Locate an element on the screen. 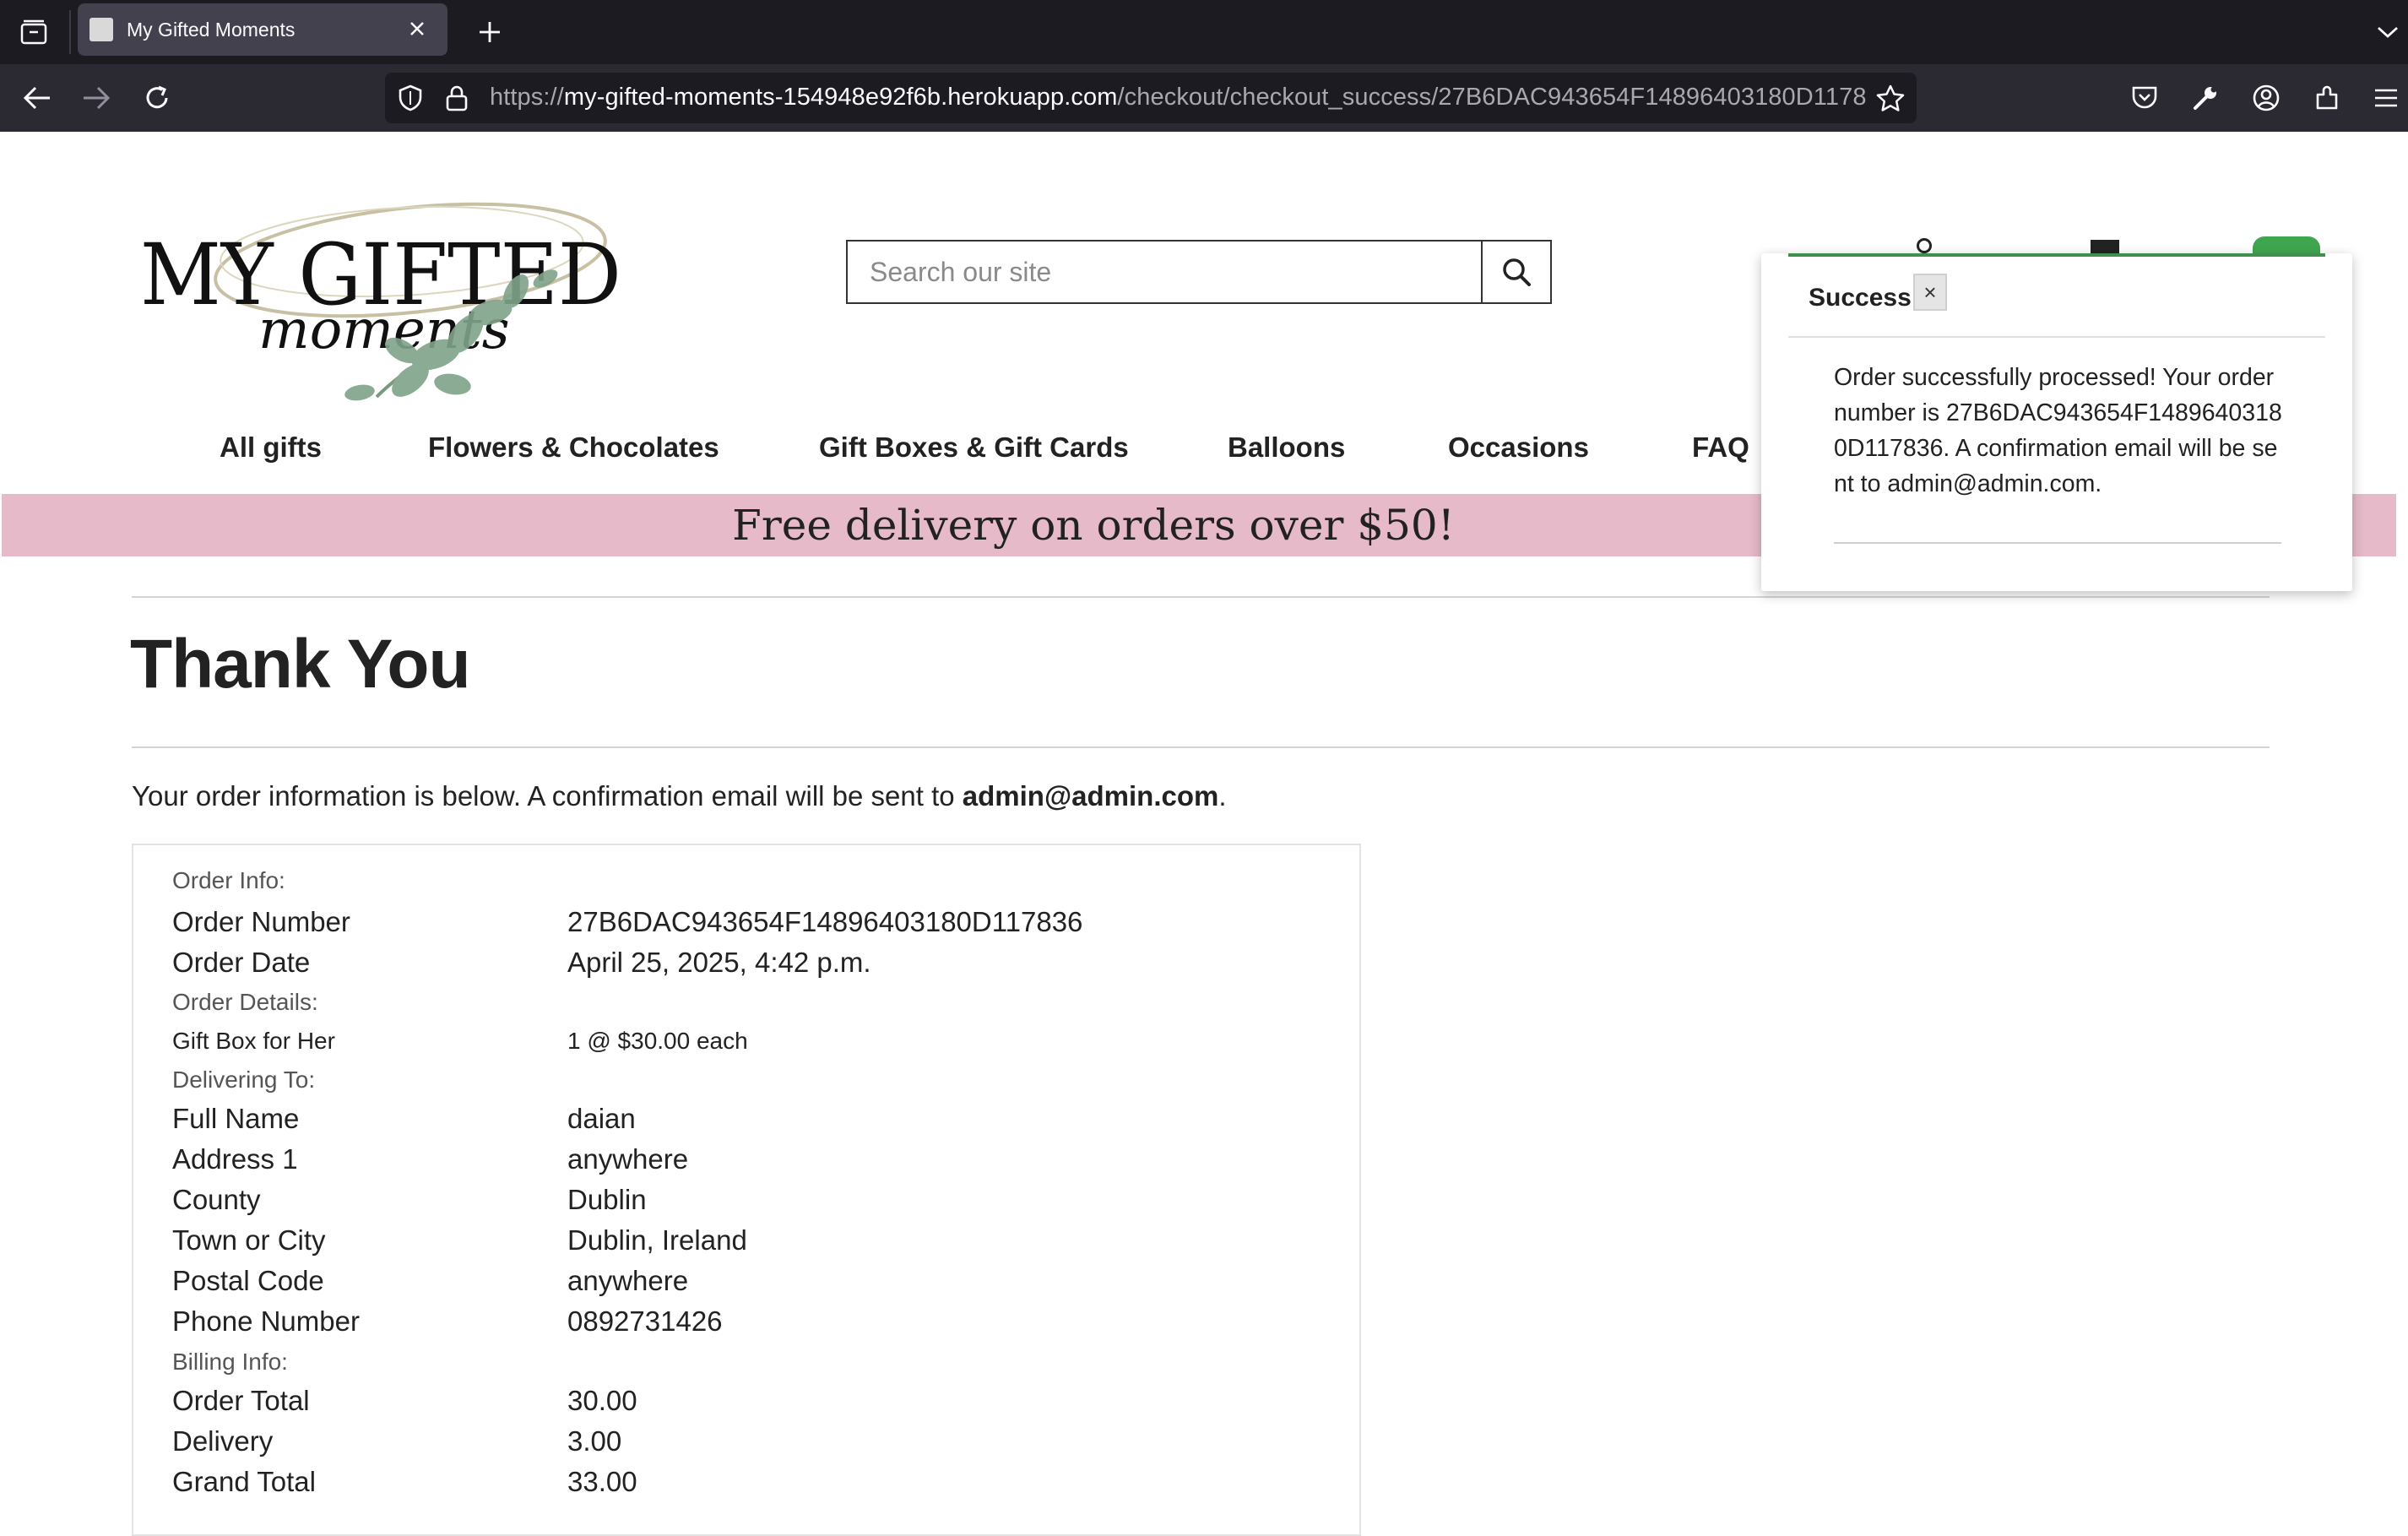 Image resolution: width=2408 pixels, height=1536 pixels. intro-email: admin@admin.com is located at coordinates (1091, 796).